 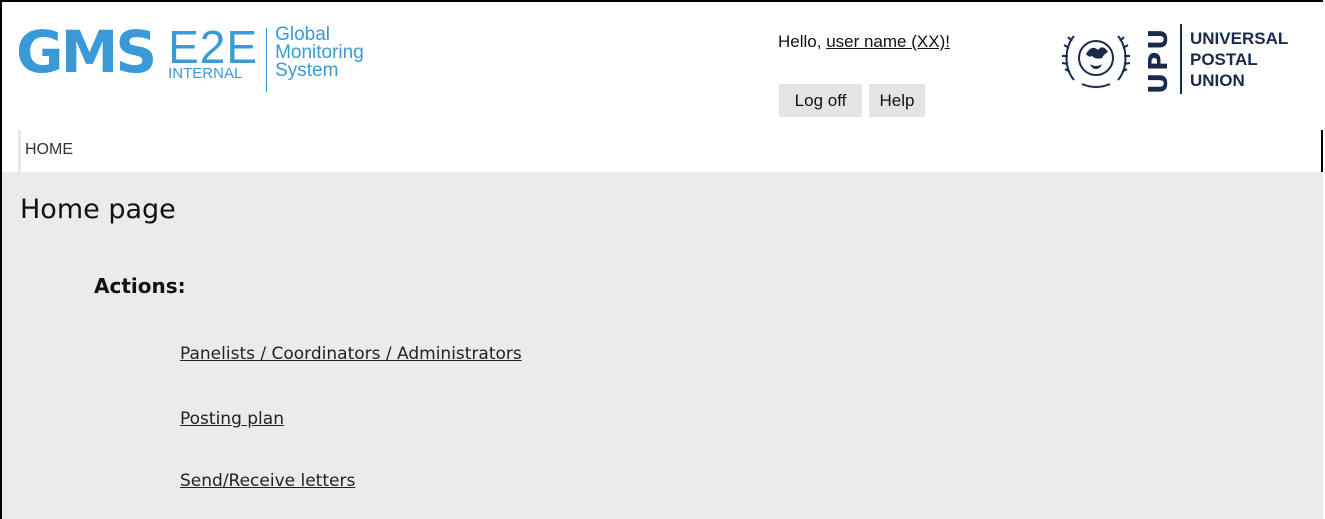 I want to click on logoff-button: Log off, so click(x=820, y=100).